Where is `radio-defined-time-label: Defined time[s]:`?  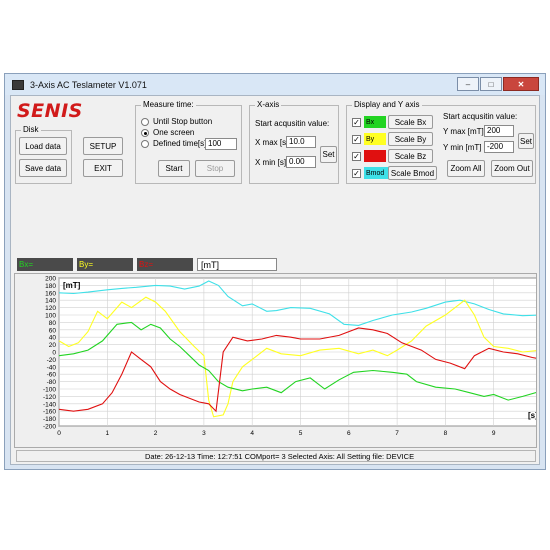 radio-defined-time-label: Defined time[s]: is located at coordinates (181, 143).